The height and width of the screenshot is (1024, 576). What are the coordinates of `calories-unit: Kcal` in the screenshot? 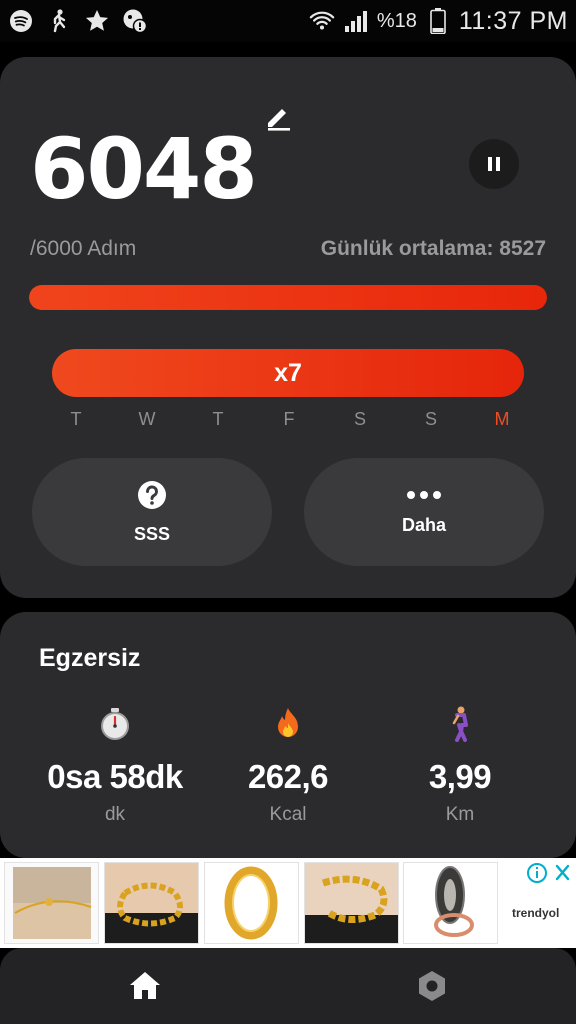 It's located at (288, 814).